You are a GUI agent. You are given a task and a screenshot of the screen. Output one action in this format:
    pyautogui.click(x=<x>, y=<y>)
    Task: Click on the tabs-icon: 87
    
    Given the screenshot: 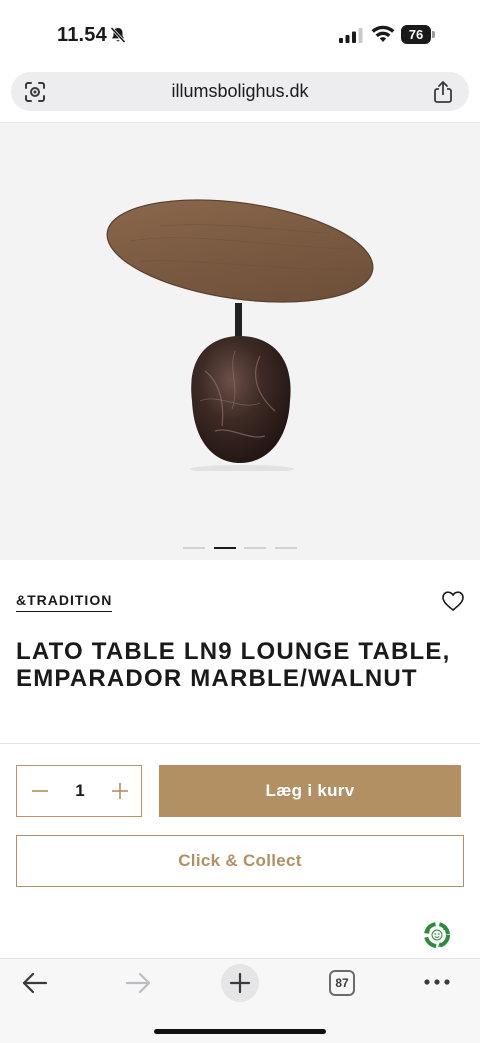 What is the action you would take?
    pyautogui.click(x=342, y=983)
    